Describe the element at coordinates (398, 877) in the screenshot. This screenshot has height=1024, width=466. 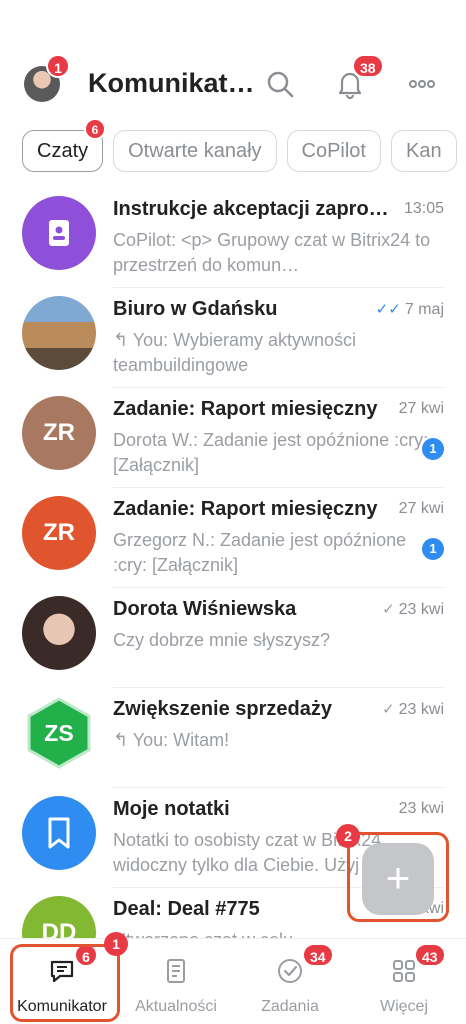
I see `highlight-fab` at that location.